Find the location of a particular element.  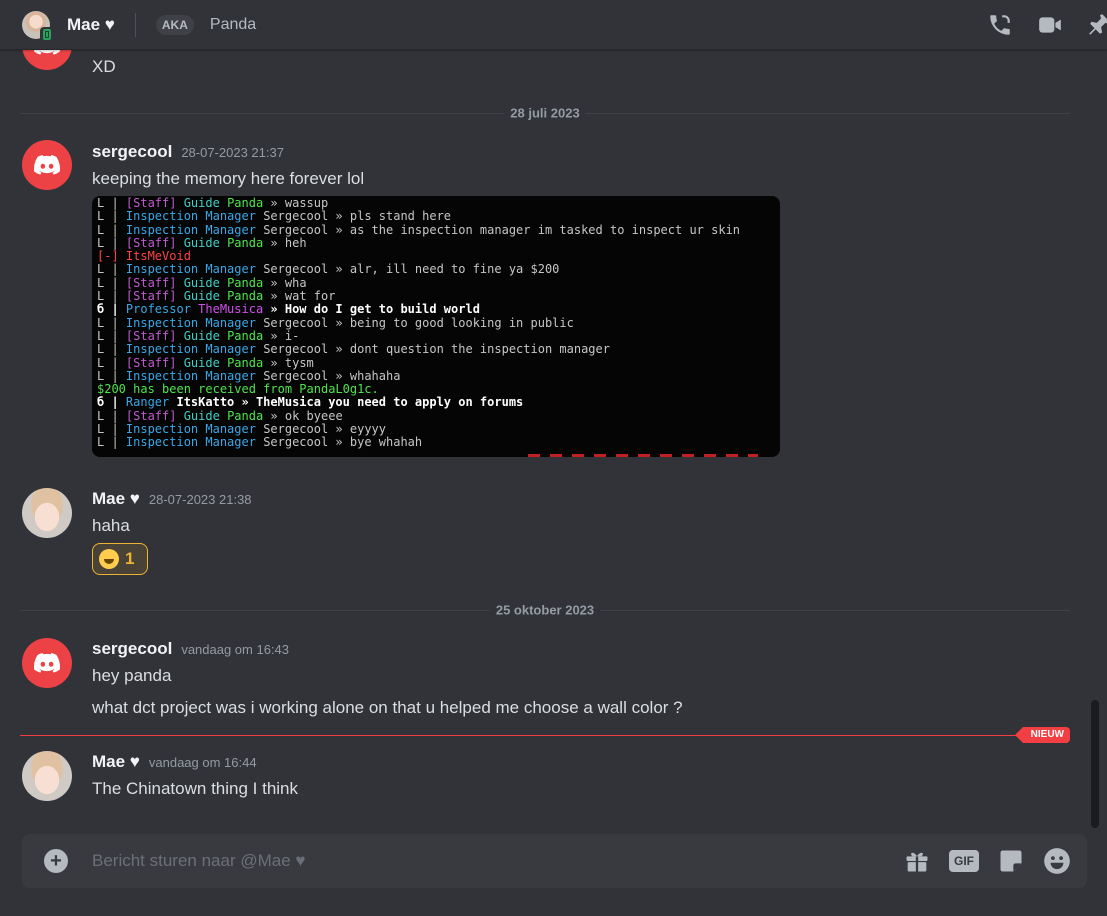

chat-log-segment: » i- is located at coordinates (285, 335).